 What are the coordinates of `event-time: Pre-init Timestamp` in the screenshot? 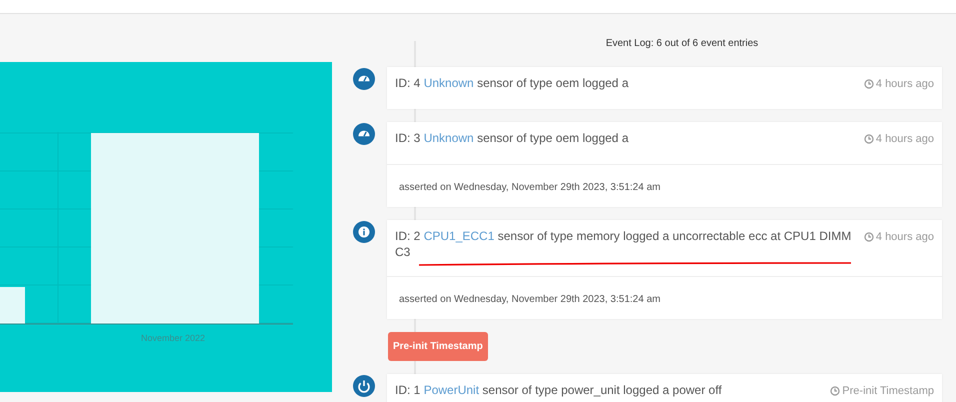 It's located at (888, 391).